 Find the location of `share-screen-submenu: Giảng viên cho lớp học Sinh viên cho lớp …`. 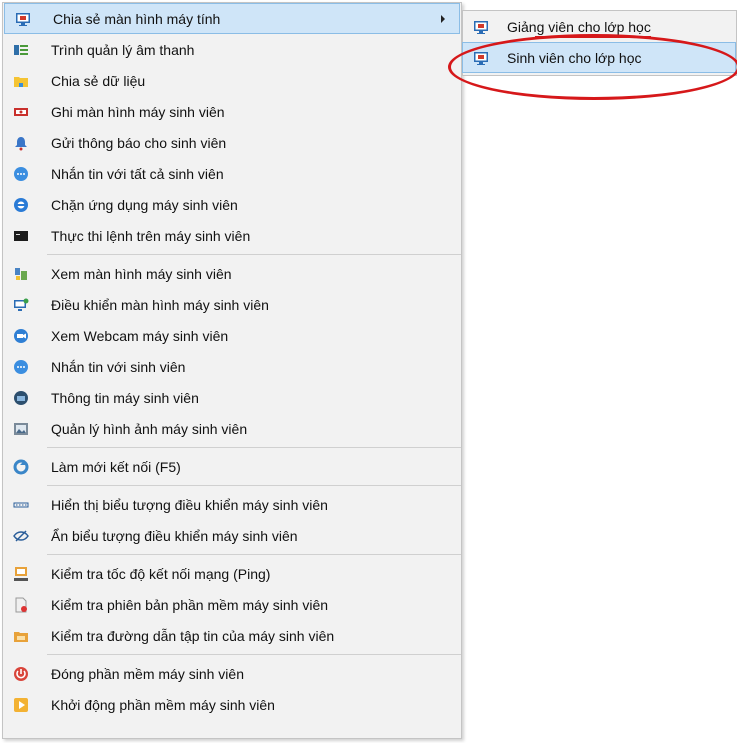

share-screen-submenu: Giảng viên cho lớp học Sinh viên cho lớp … is located at coordinates (599, 43).